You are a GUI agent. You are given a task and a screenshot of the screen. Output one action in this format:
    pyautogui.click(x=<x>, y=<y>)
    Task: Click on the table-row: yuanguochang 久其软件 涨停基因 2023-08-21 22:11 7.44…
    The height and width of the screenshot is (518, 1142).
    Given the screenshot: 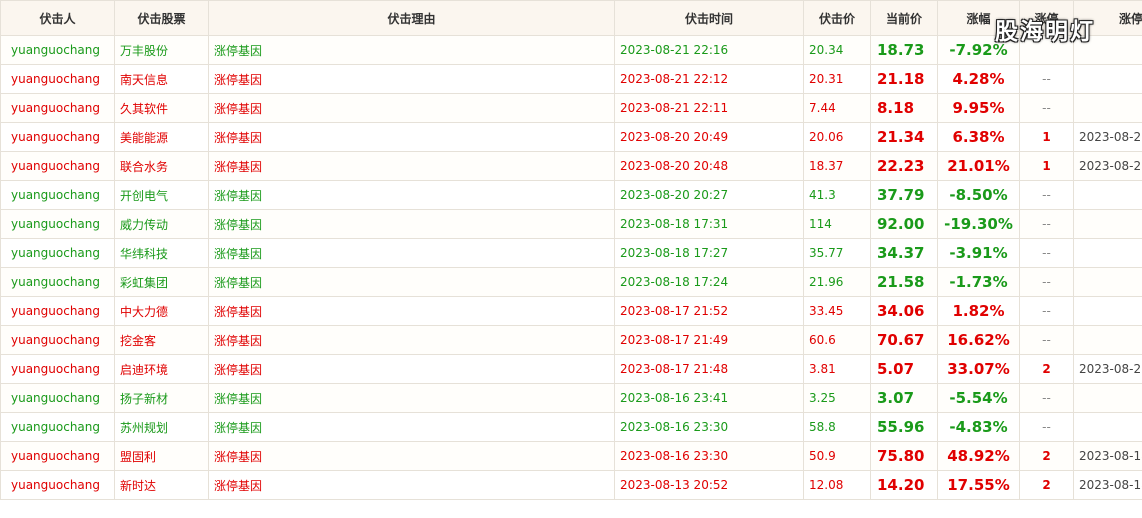 What is the action you would take?
    pyautogui.click(x=571, y=108)
    